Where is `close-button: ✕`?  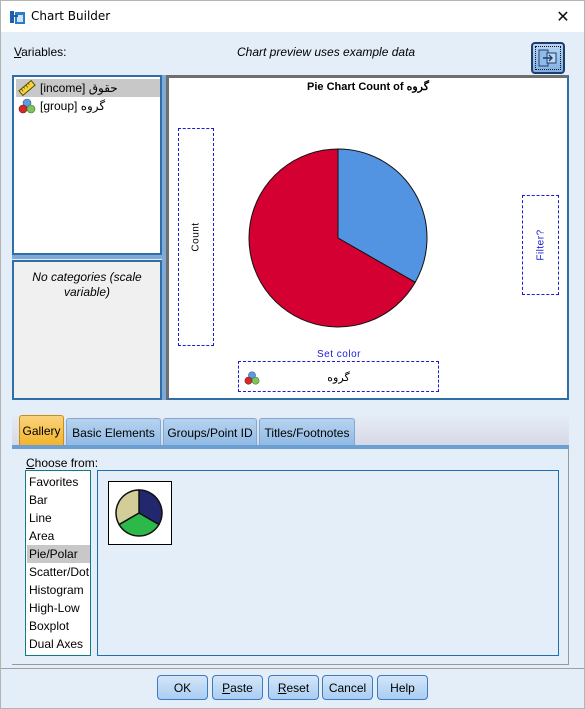
close-button: ✕ is located at coordinates (563, 16).